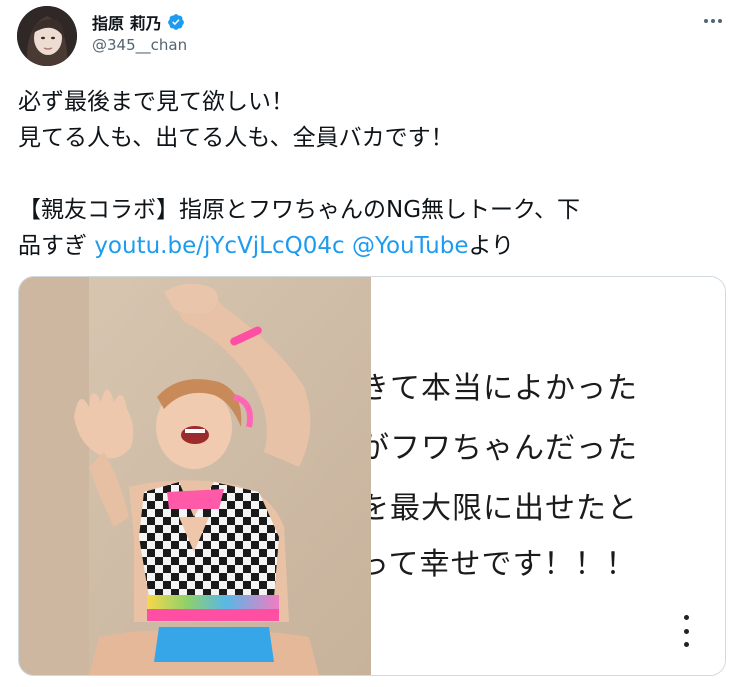 The height and width of the screenshot is (687, 743). What do you see at coordinates (504, 388) in the screenshot?
I see `video-caption-line: きて本当によかった` at bounding box center [504, 388].